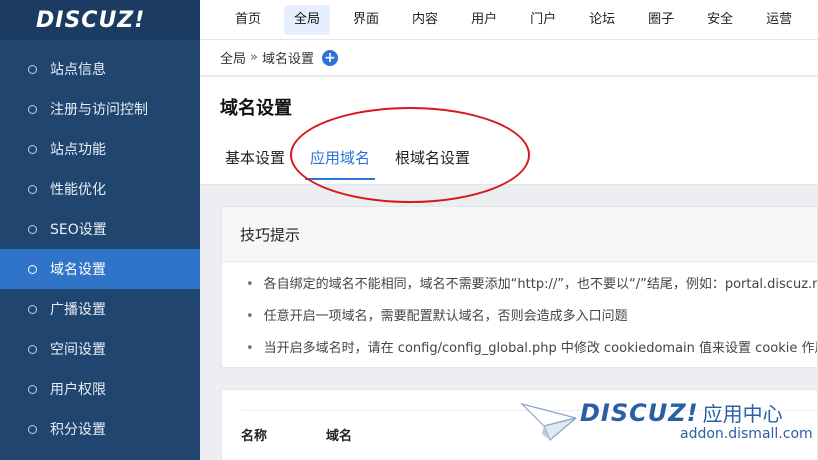 The height and width of the screenshot is (460, 818). Describe the element at coordinates (543, 20) in the screenshot. I see `nav-tab-portal: 门户` at that location.